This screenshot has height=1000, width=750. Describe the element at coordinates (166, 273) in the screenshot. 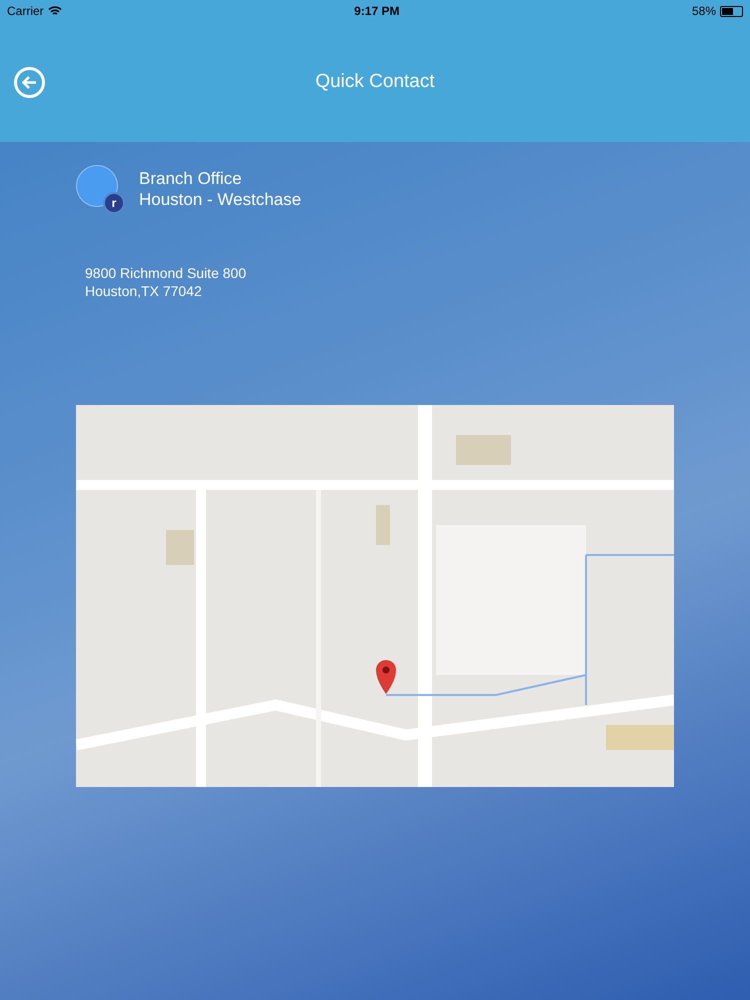

I see `address-line: 9800 Richmond Suite 800` at that location.